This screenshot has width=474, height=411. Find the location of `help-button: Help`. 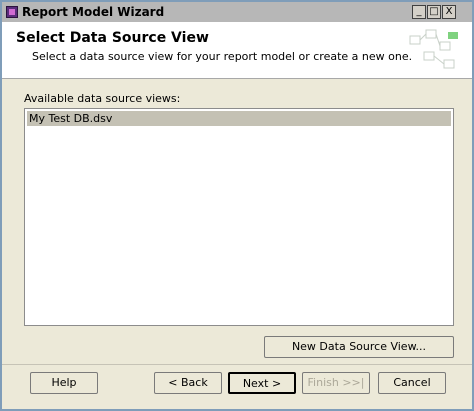

help-button: Help is located at coordinates (64, 383).